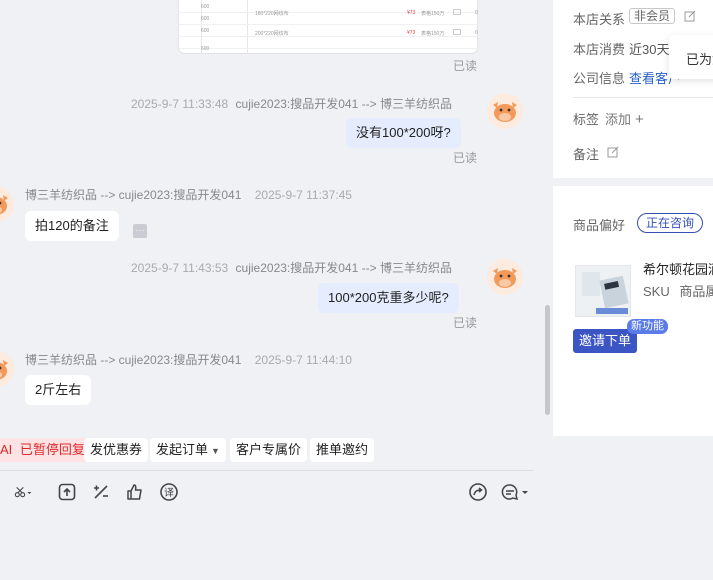  What do you see at coordinates (72, 226) in the screenshot?
I see `message-bubble-in: 拍120的备注` at bounding box center [72, 226].